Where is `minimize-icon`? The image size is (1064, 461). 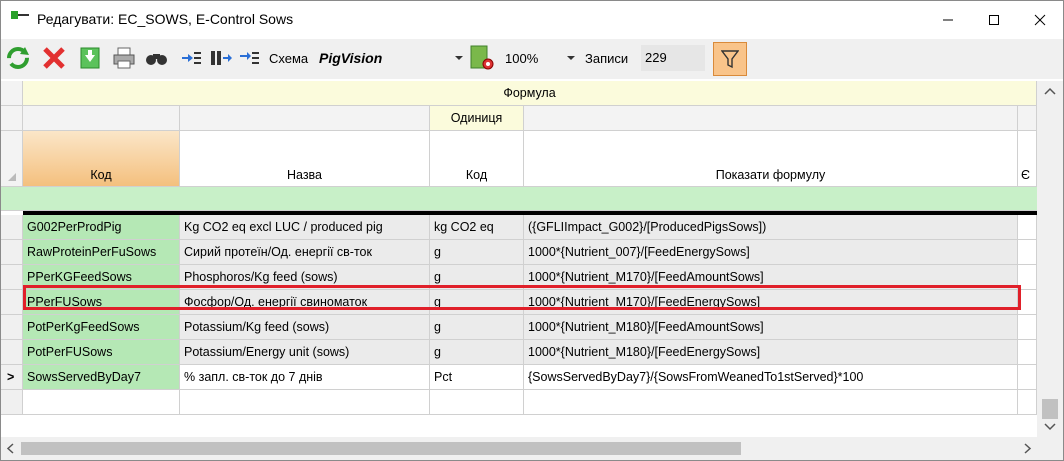
minimize-icon is located at coordinates (948, 19).